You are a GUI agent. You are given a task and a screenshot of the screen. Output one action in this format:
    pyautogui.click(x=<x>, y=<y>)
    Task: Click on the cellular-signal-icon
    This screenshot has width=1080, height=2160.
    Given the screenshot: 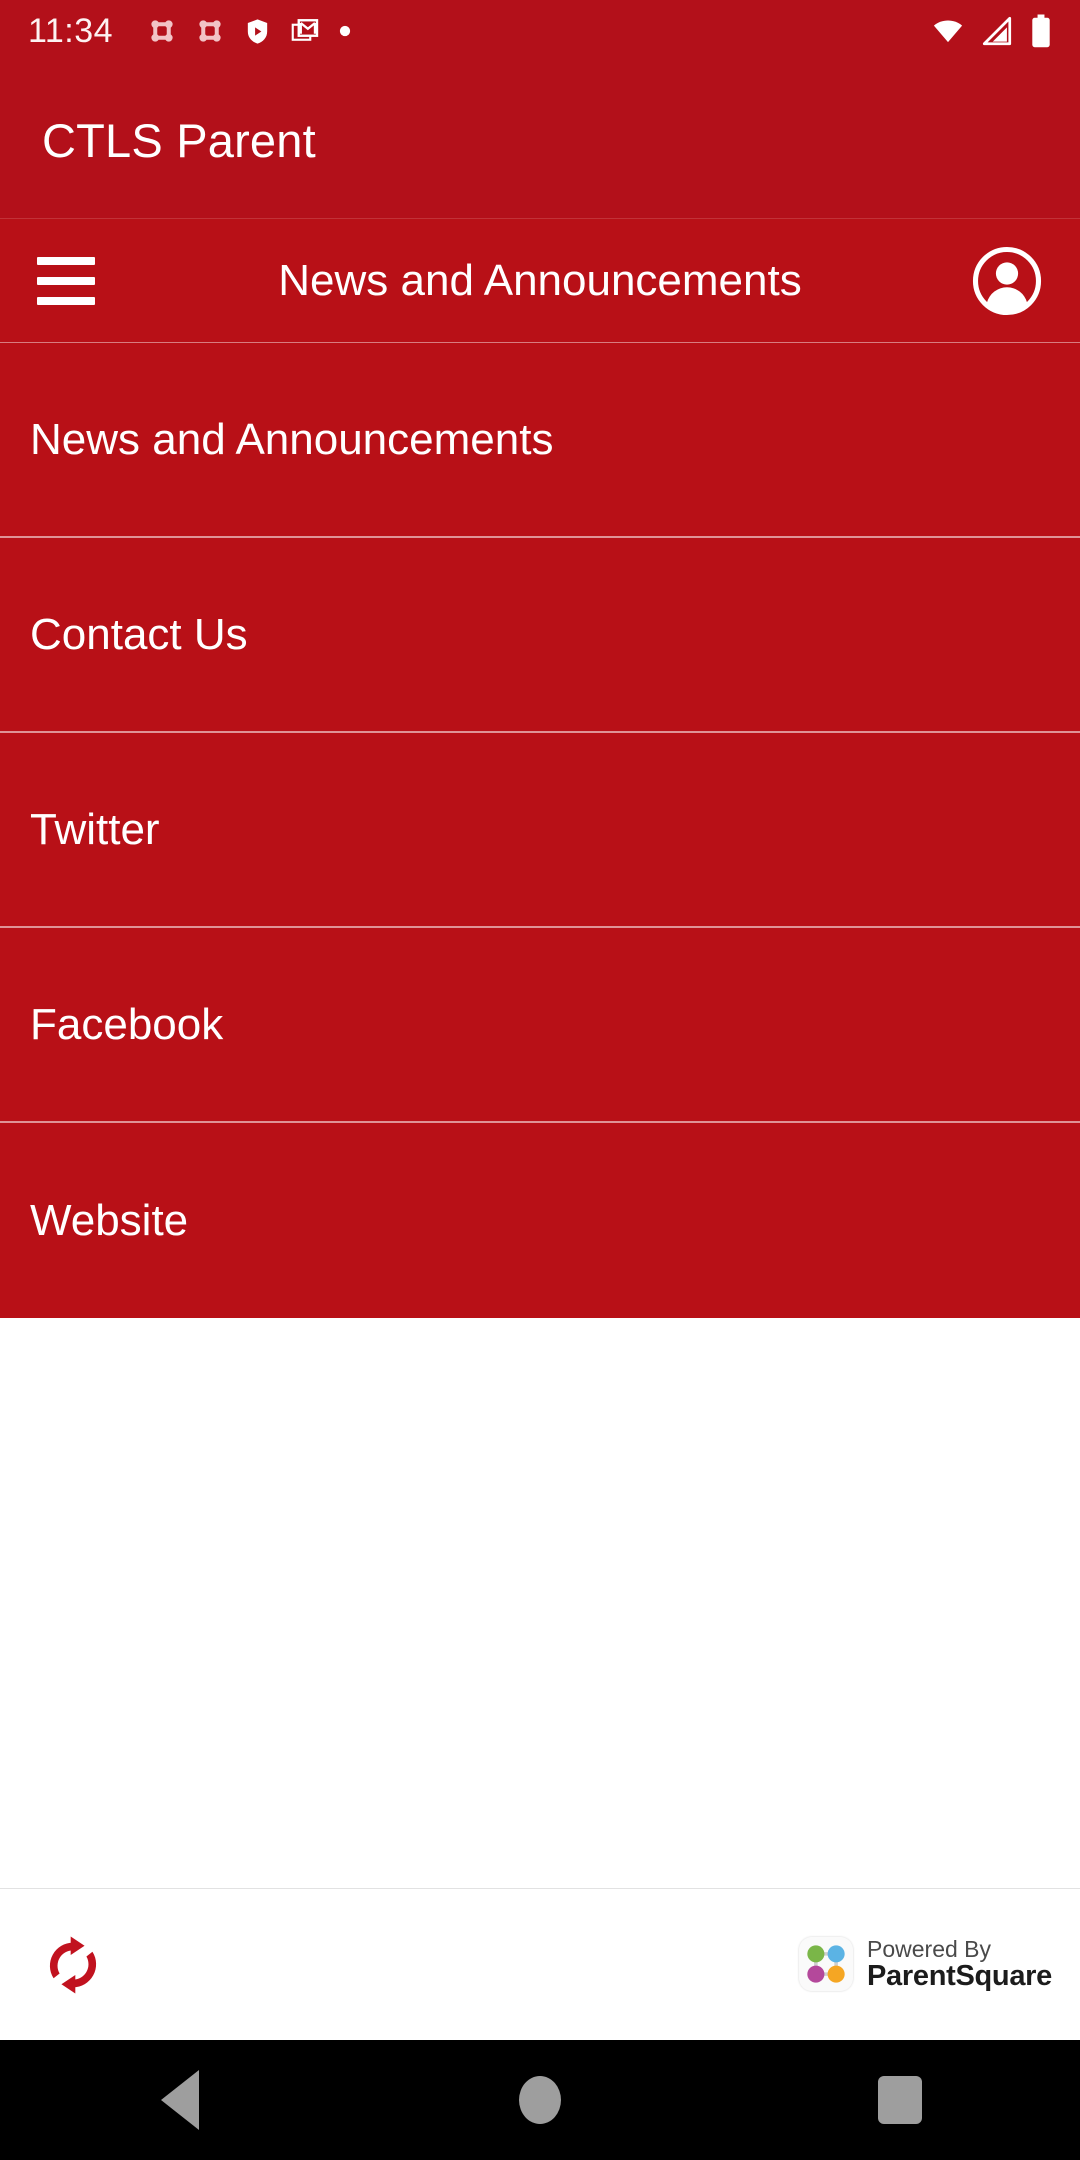 What is the action you would take?
    pyautogui.click(x=997, y=31)
    